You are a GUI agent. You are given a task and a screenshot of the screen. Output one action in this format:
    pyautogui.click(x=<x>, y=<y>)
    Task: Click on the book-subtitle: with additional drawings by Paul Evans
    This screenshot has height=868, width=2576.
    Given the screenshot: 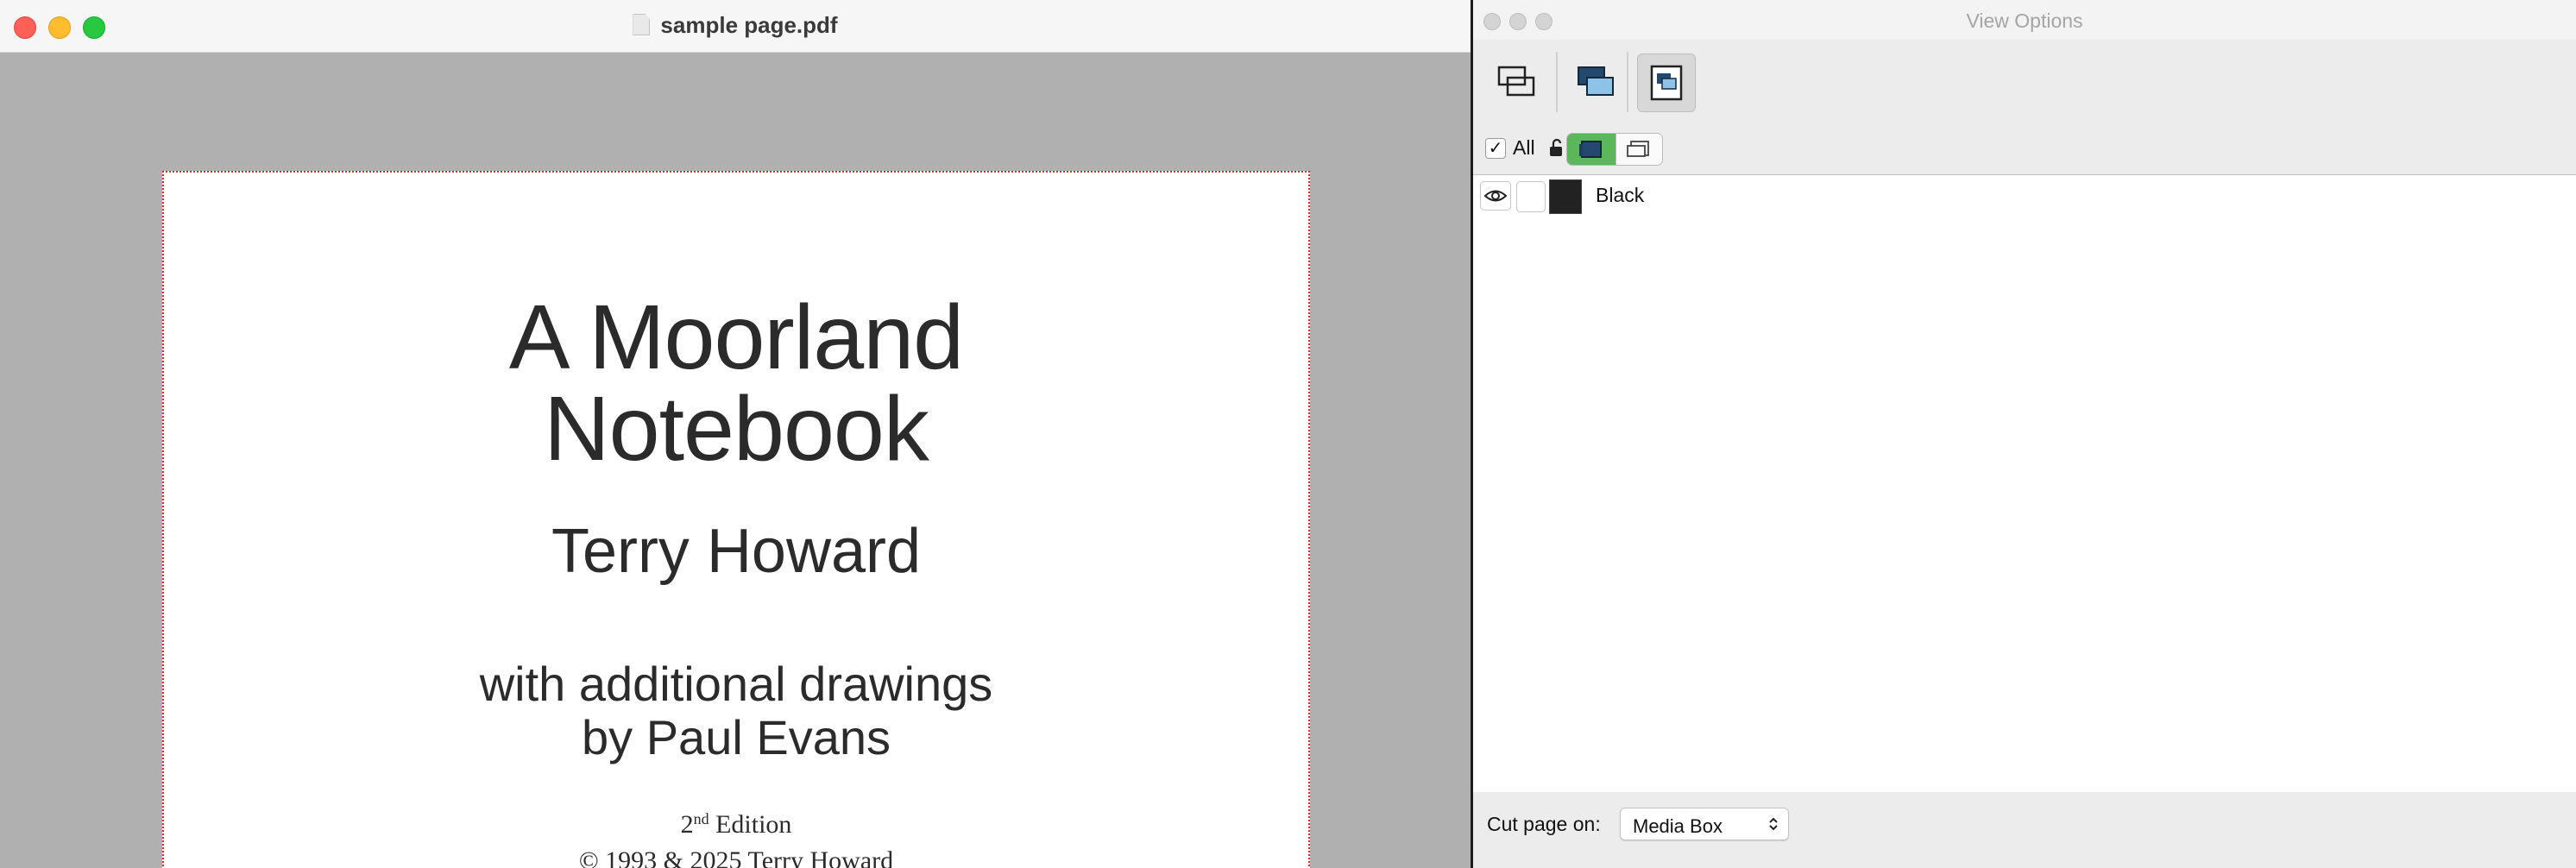 What is the action you would take?
    pyautogui.click(x=736, y=710)
    